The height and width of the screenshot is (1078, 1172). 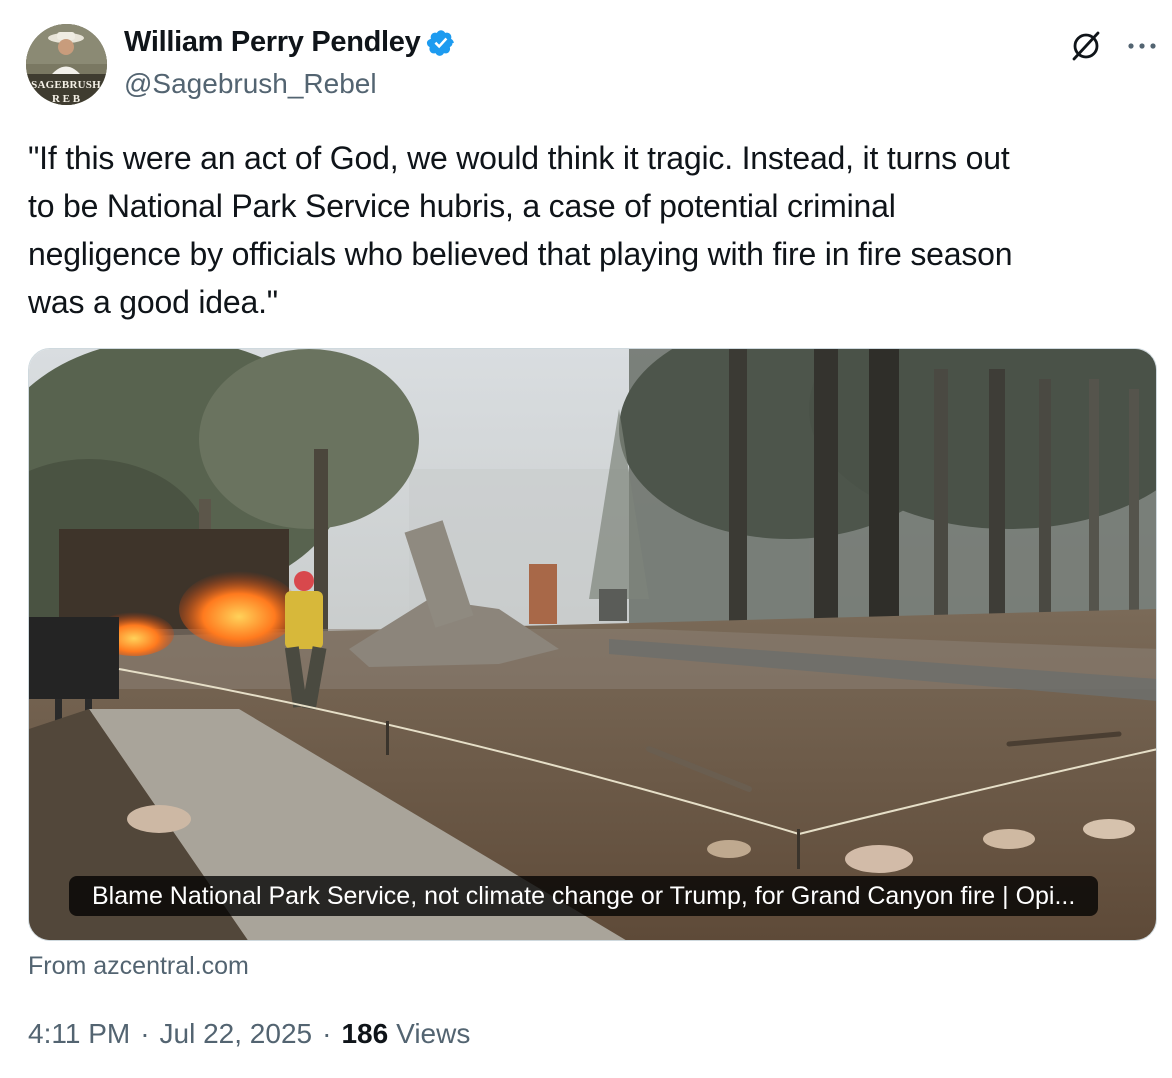 What do you see at coordinates (272, 42) in the screenshot?
I see `author-display-name: William Perry Pendley` at bounding box center [272, 42].